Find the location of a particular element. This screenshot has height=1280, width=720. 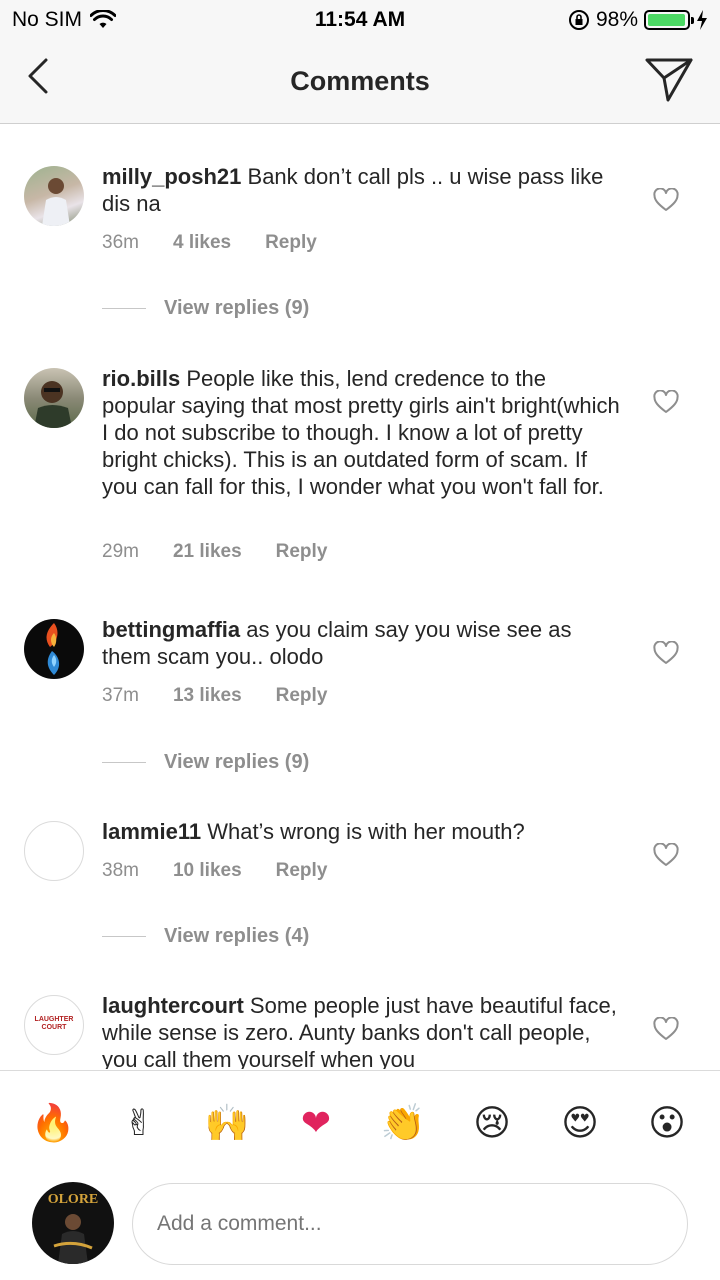

view-replies-button: View replies (4) is located at coordinates (205, 936).